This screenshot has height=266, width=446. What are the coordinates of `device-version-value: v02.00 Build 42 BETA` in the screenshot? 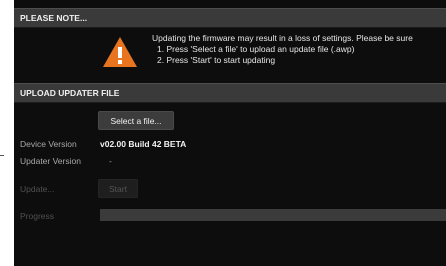 It's located at (143, 144).